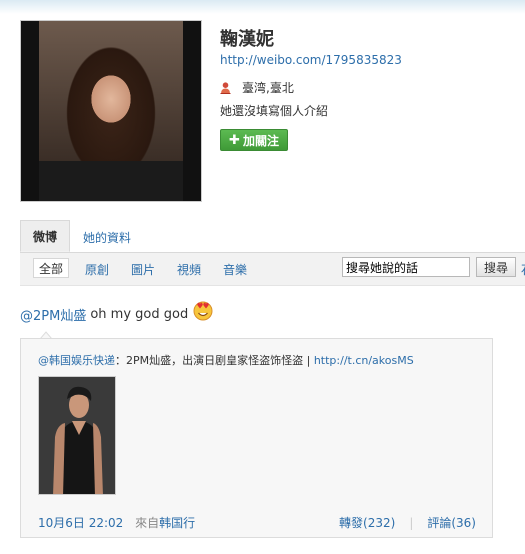 Image resolution: width=525 pixels, height=554 pixels. I want to click on female-user-icon, so click(225, 87).